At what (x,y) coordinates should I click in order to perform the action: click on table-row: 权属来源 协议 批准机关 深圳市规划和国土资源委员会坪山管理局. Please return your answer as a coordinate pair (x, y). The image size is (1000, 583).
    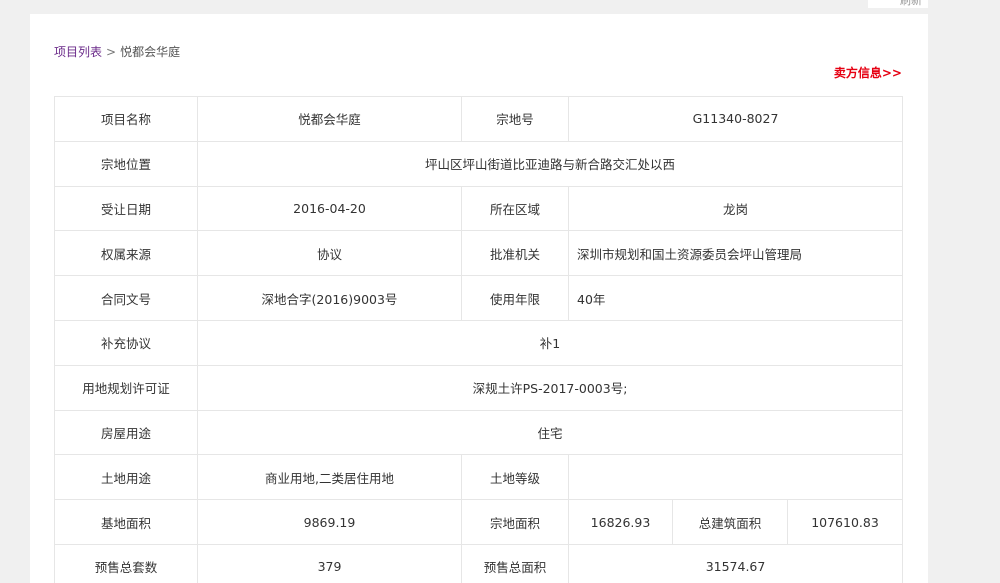
    Looking at the image, I should click on (479, 253).